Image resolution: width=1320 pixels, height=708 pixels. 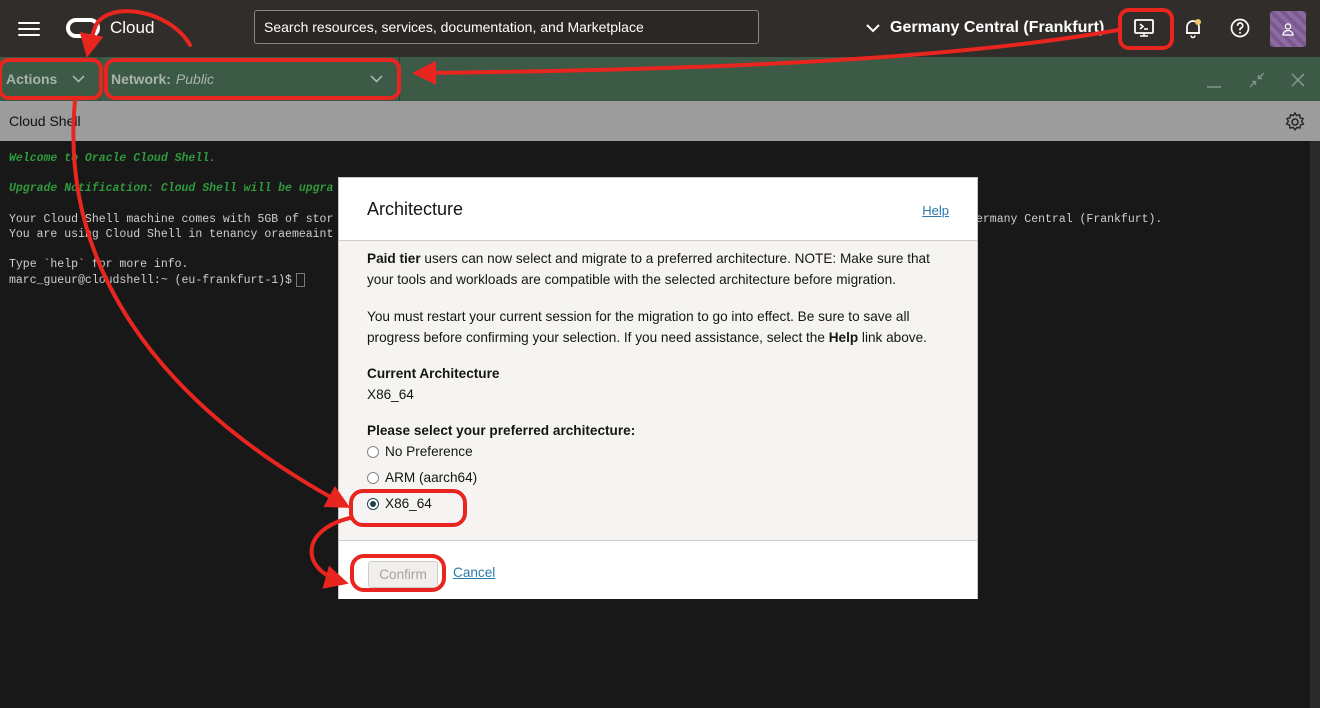 I want to click on close-icon, so click(x=1298, y=80).